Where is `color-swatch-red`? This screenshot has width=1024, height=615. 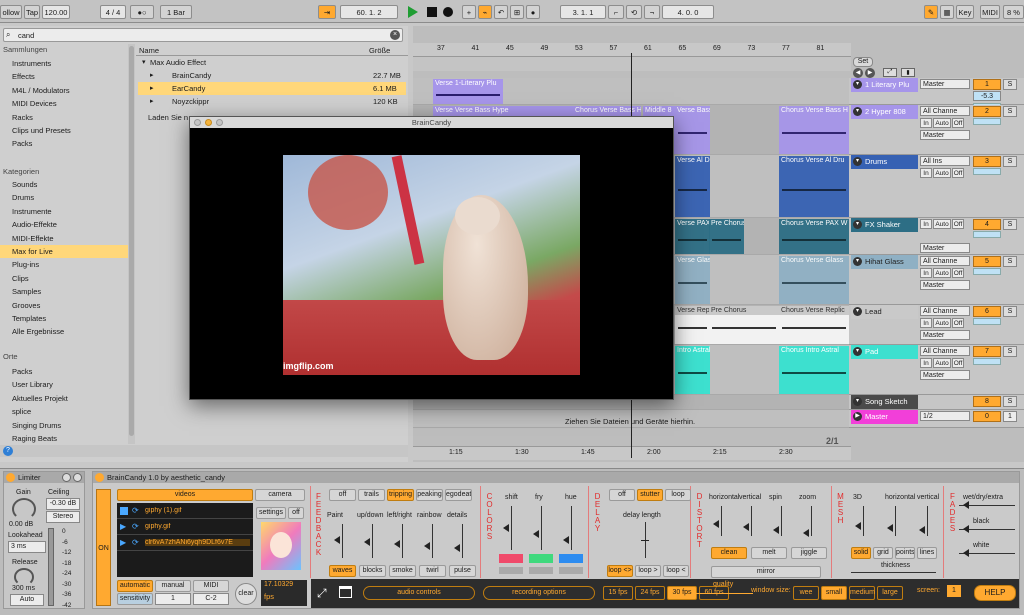 color-swatch-red is located at coordinates (511, 558).